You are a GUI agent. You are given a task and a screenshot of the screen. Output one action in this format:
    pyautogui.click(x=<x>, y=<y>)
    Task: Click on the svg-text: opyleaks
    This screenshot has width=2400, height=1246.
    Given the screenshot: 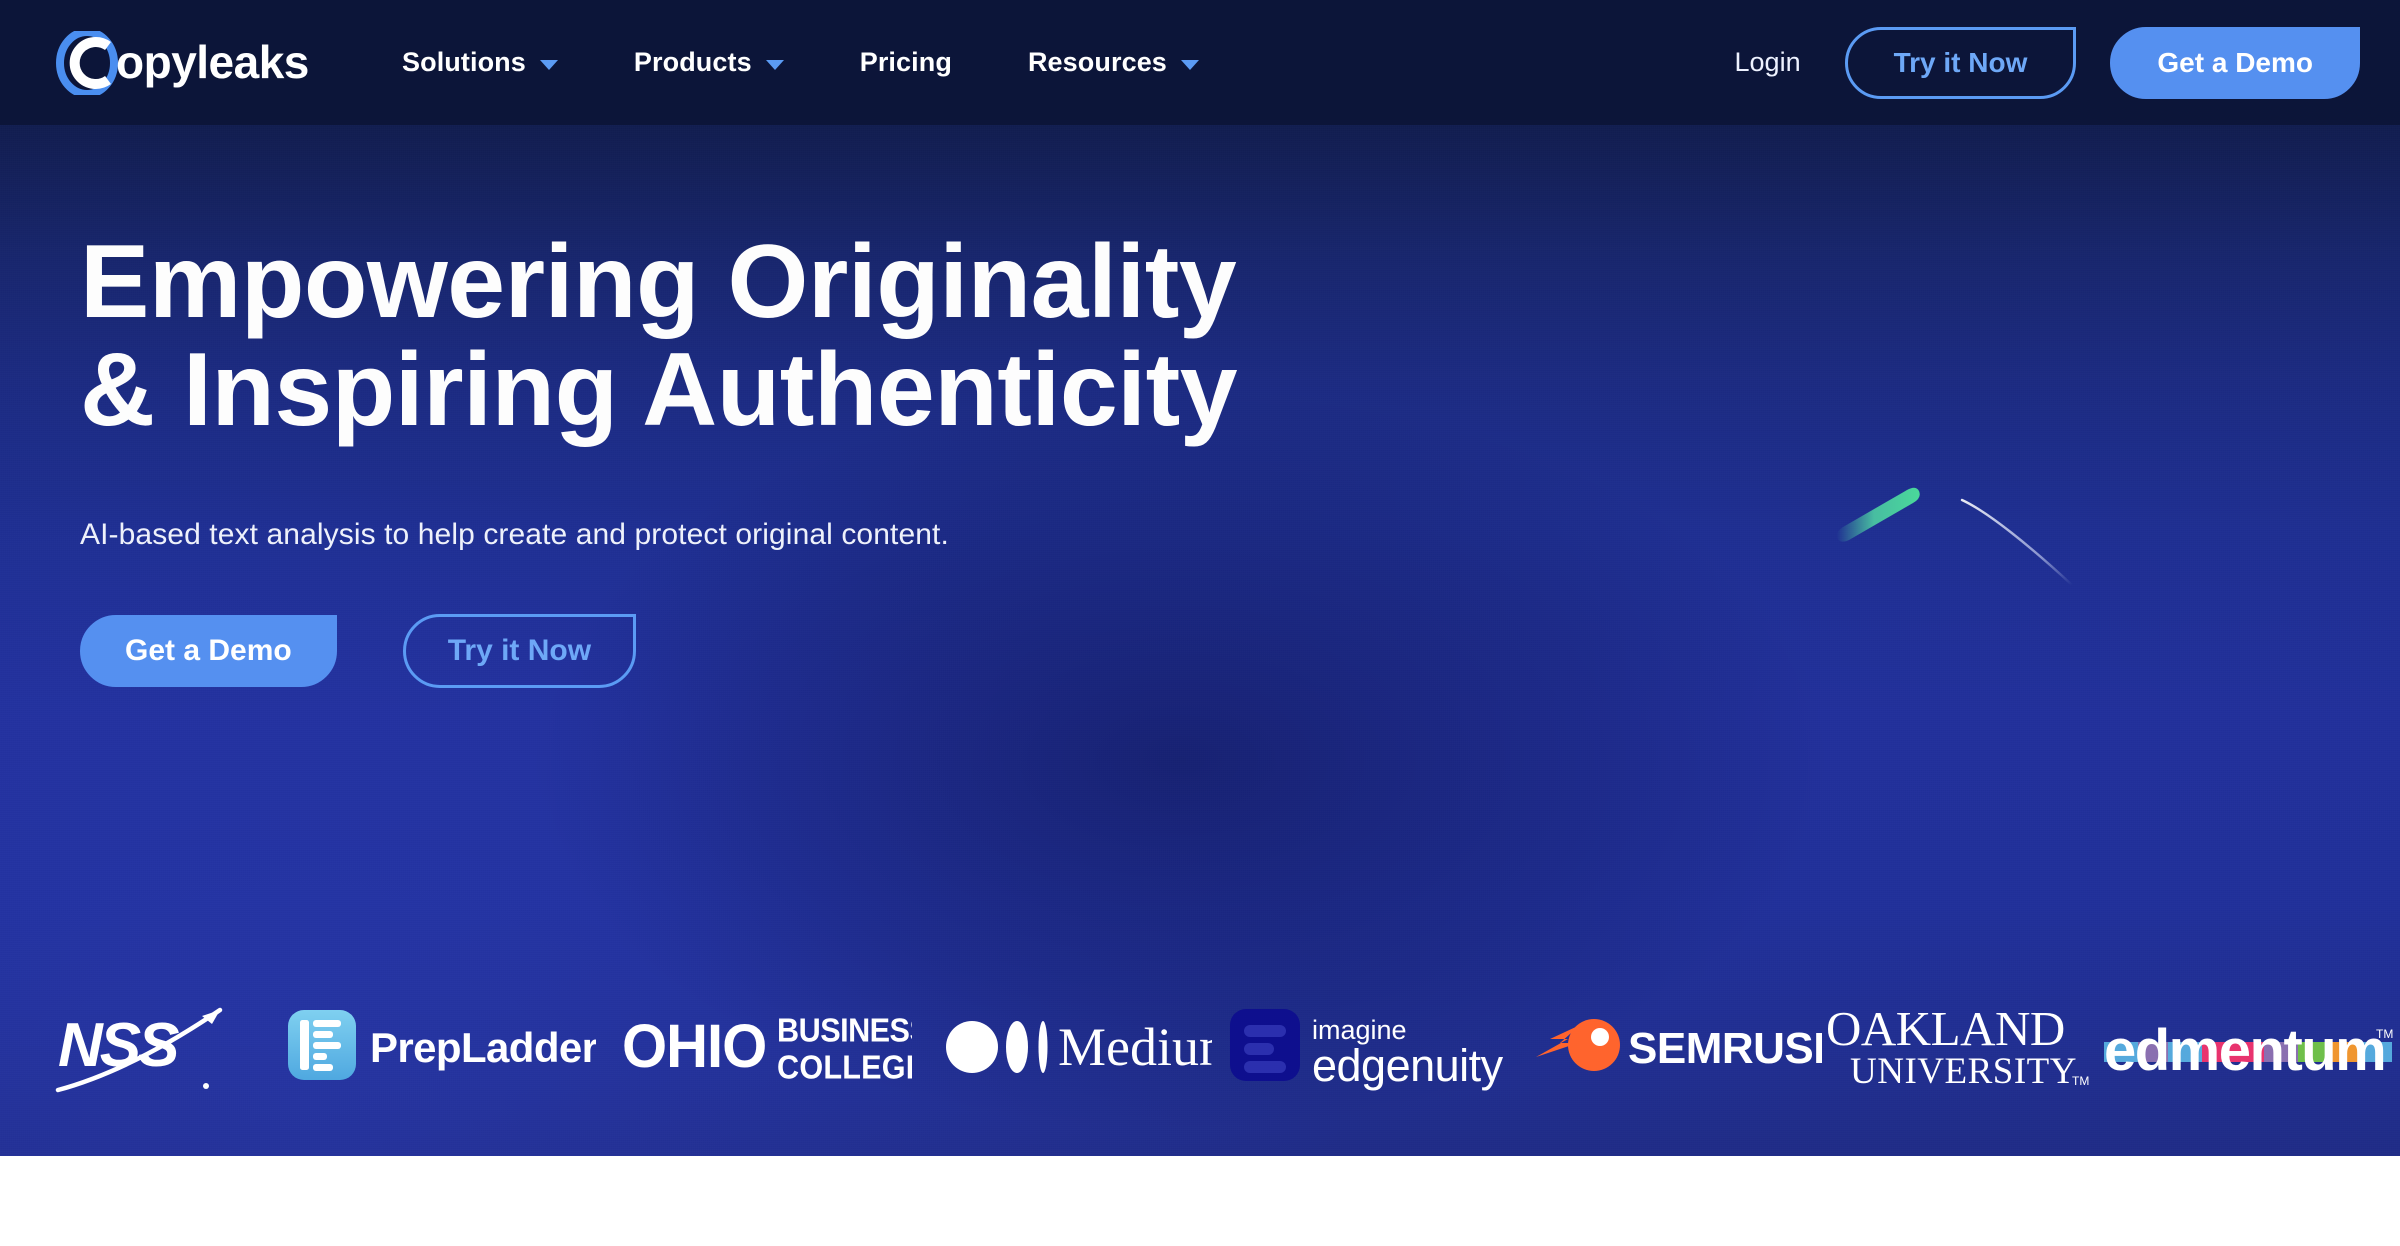 What is the action you would take?
    pyautogui.click(x=212, y=62)
    